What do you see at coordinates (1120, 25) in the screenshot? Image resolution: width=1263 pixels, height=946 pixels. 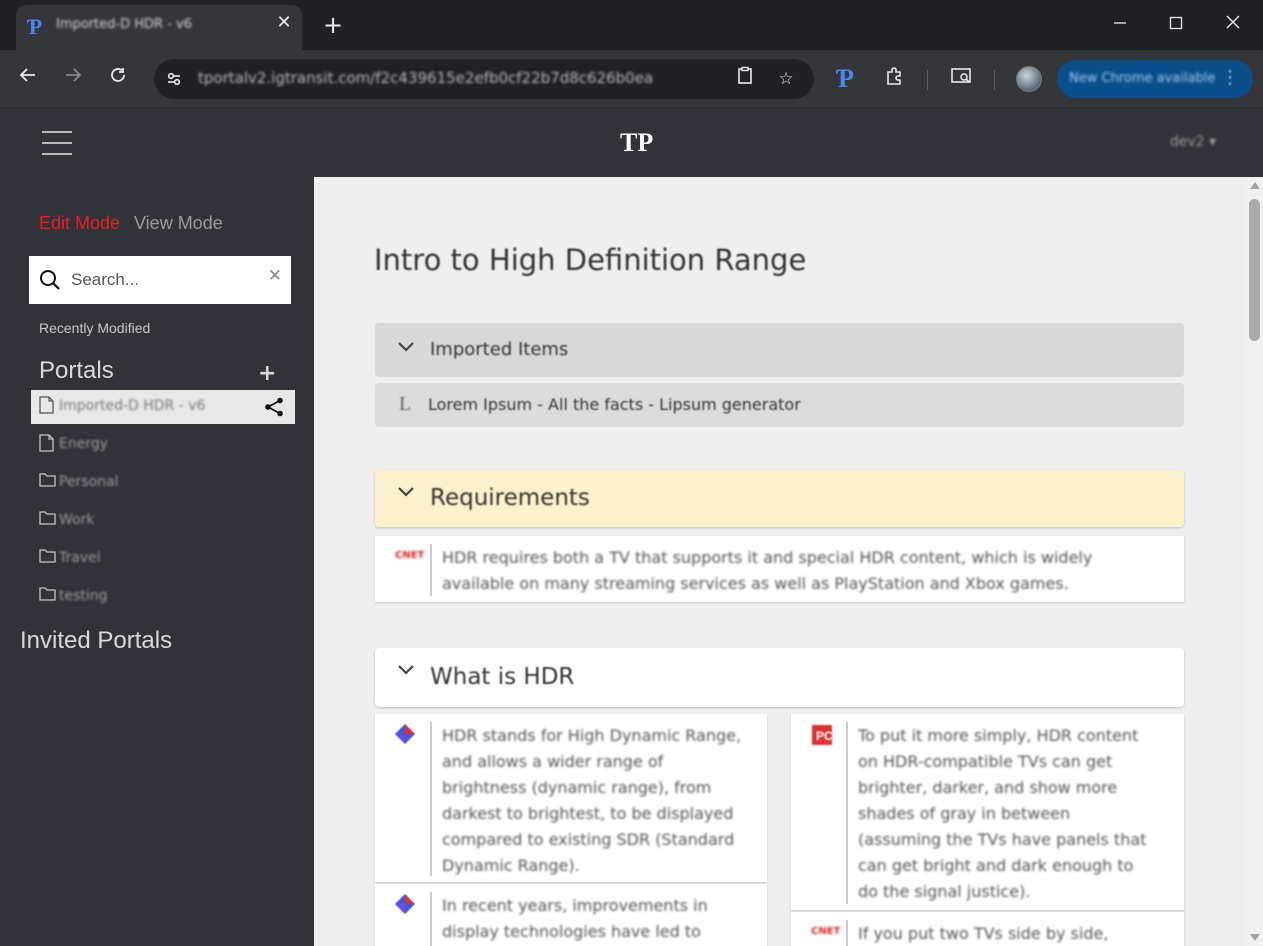 I see `minimize-icon` at bounding box center [1120, 25].